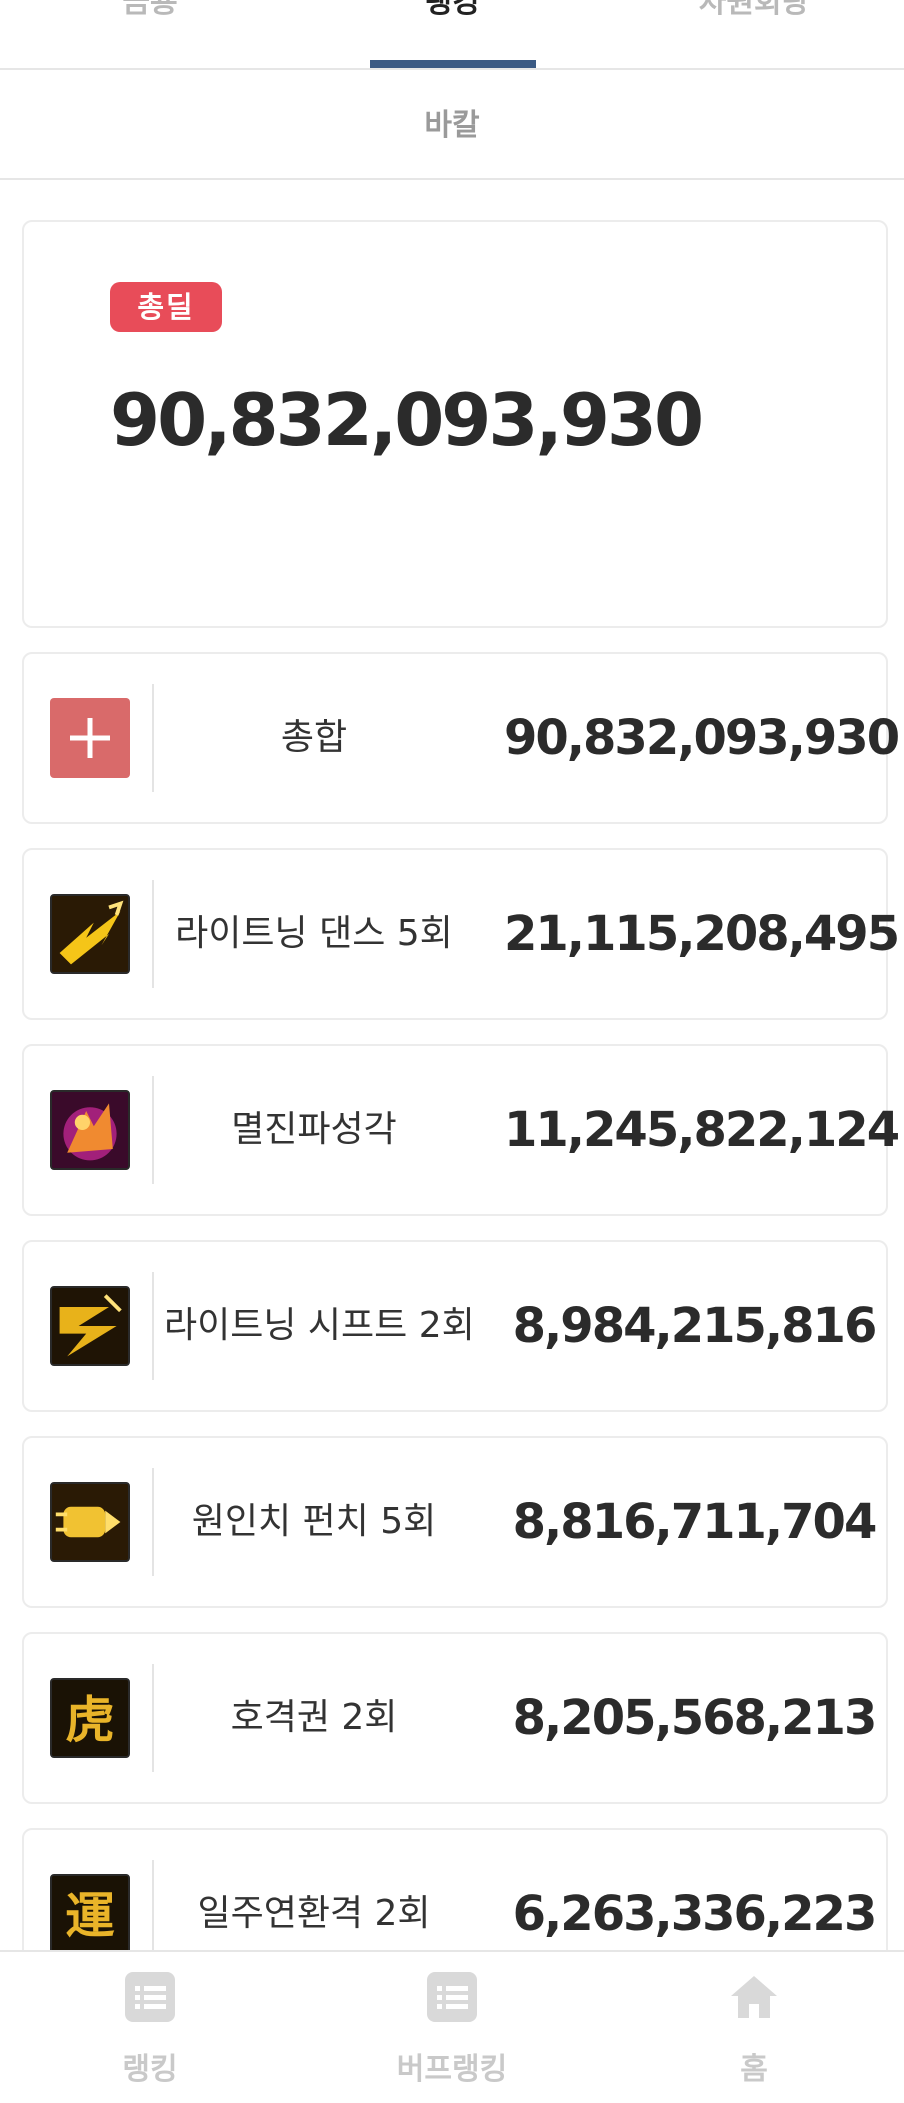 The width and height of the screenshot is (904, 2103). What do you see at coordinates (90, 1326) in the screenshot?
I see `lightning-shift-icon` at bounding box center [90, 1326].